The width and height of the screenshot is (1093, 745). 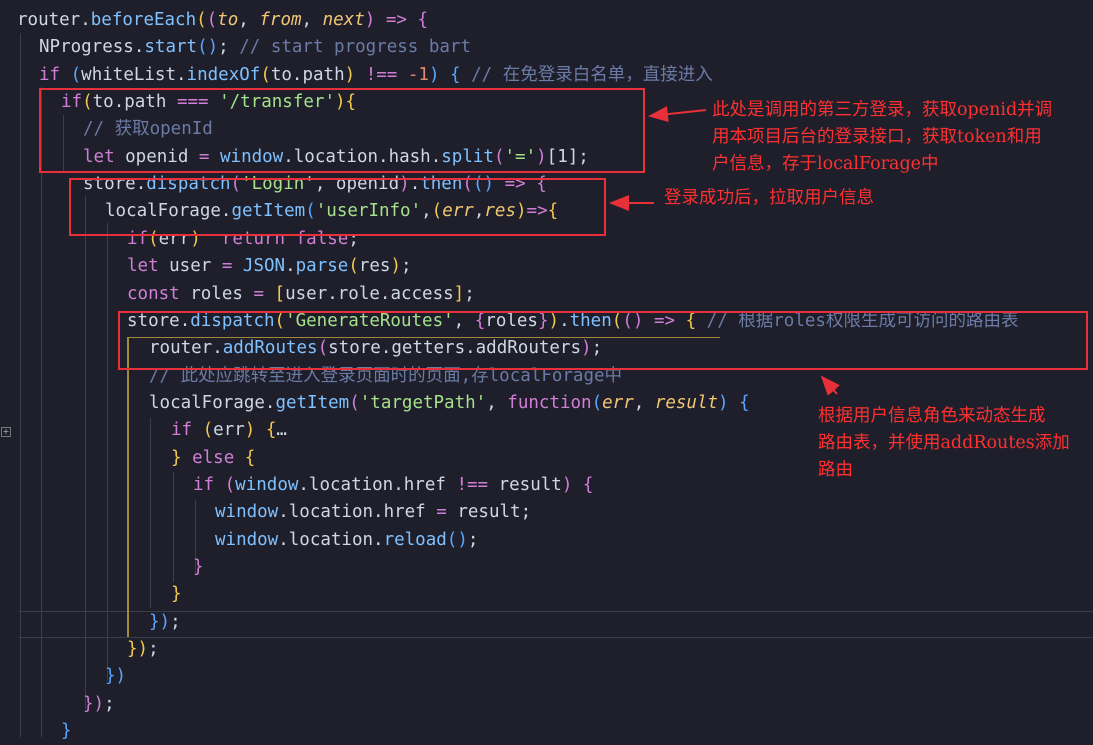 What do you see at coordinates (944, 443) in the screenshot?
I see `annotation-dynamic-routes: 根据用户信息角色来动态生成 路由表，并使用addRoutes添加 路由` at bounding box center [944, 443].